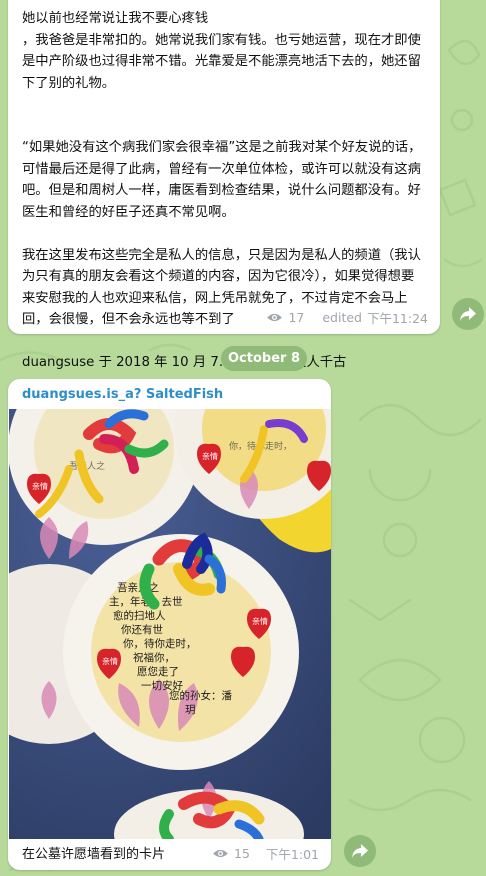 This screenshot has height=876, width=486. What do you see at coordinates (190, 710) in the screenshot?
I see `card-signature-2: 玥` at bounding box center [190, 710].